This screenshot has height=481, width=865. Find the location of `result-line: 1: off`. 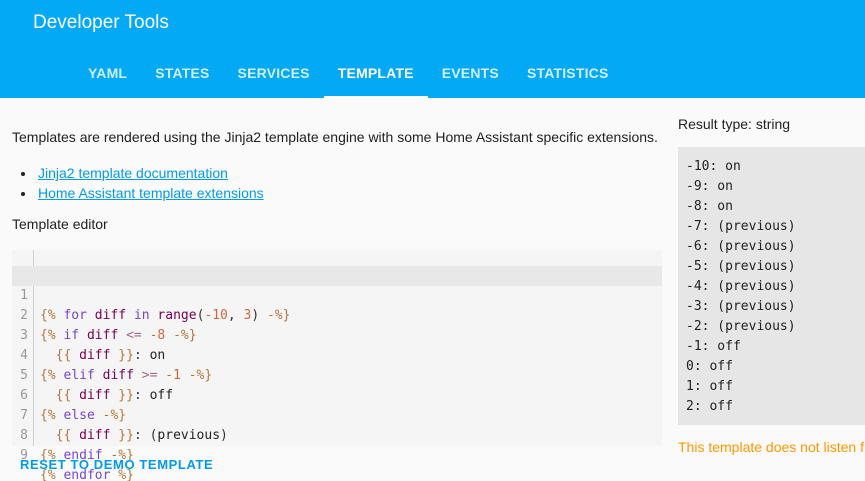

result-line: 1: off is located at coordinates (709, 386).